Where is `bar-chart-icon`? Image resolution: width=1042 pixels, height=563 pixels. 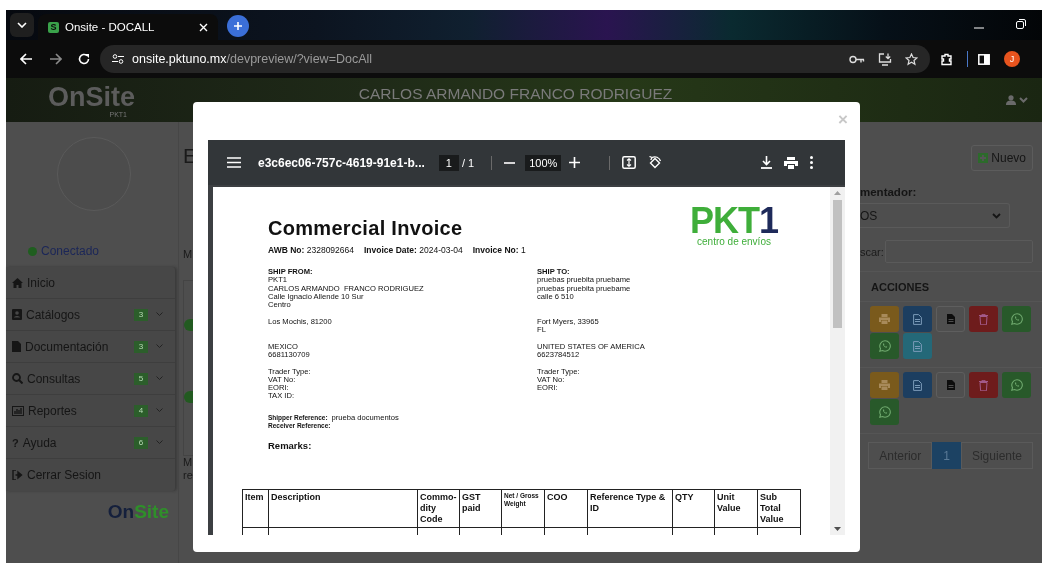
bar-chart-icon is located at coordinates (18, 410).